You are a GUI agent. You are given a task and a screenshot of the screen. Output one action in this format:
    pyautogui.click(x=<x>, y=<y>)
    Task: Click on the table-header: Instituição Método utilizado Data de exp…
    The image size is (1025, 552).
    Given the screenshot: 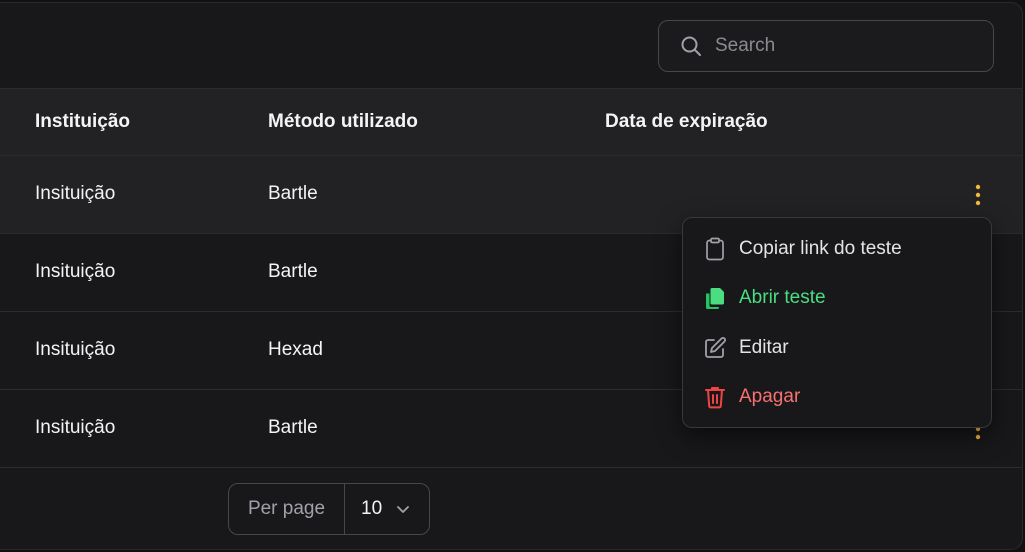 What is the action you would take?
    pyautogui.click(x=511, y=122)
    